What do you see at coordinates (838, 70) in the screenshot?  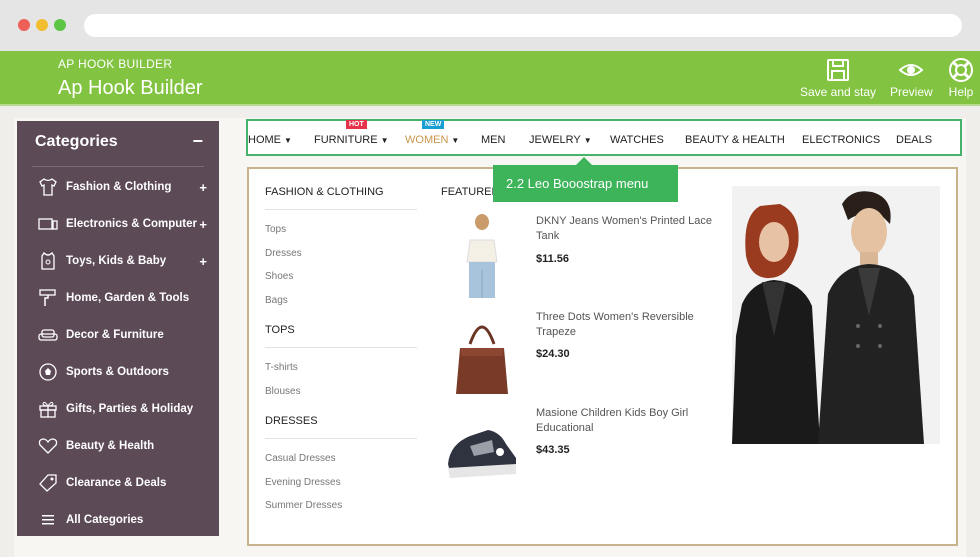 I see `save-icon` at bounding box center [838, 70].